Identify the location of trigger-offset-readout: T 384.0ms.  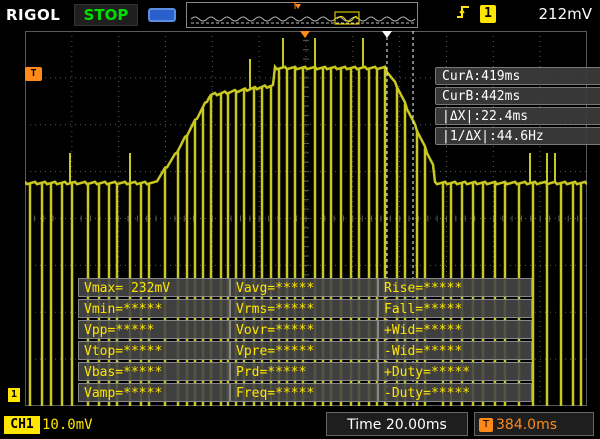
(534, 424).